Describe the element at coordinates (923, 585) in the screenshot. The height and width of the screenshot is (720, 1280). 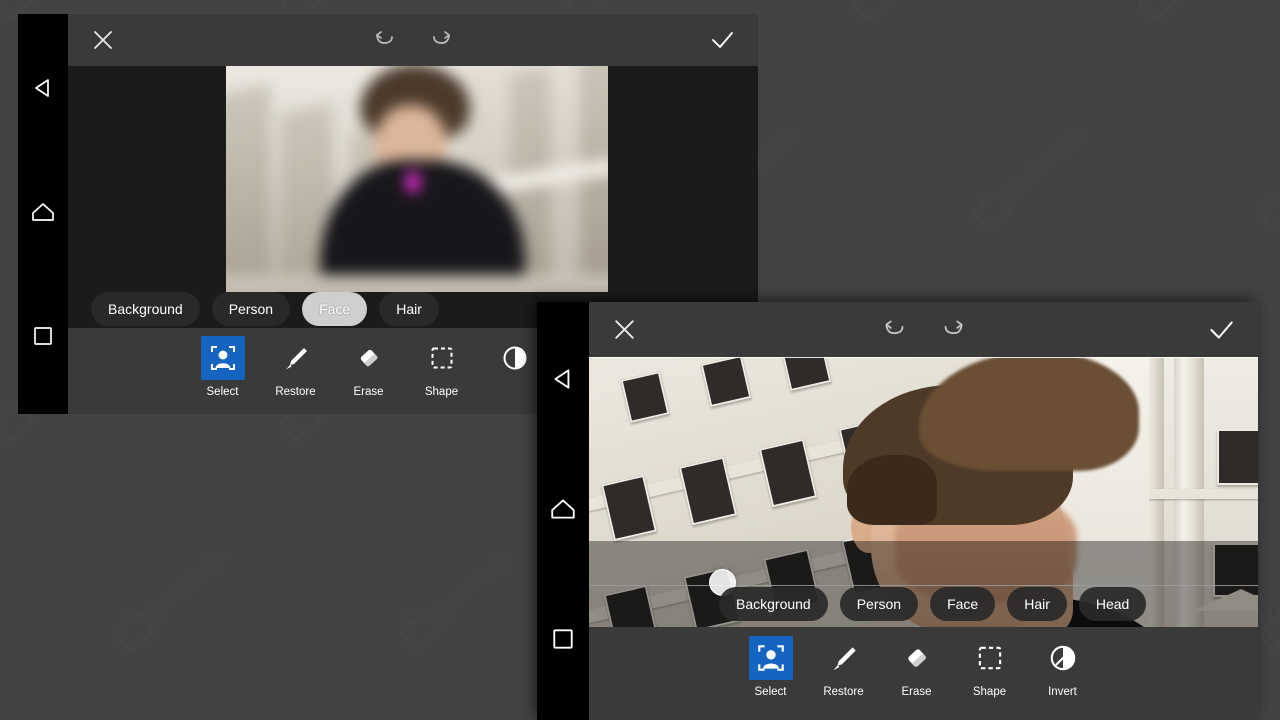
I see `selection-bound-bottom` at that location.